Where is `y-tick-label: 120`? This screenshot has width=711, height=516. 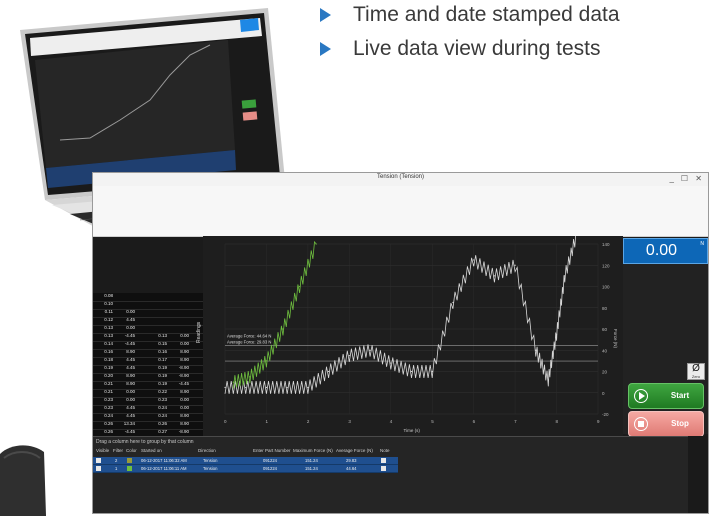 y-tick-label: 120 is located at coordinates (606, 265).